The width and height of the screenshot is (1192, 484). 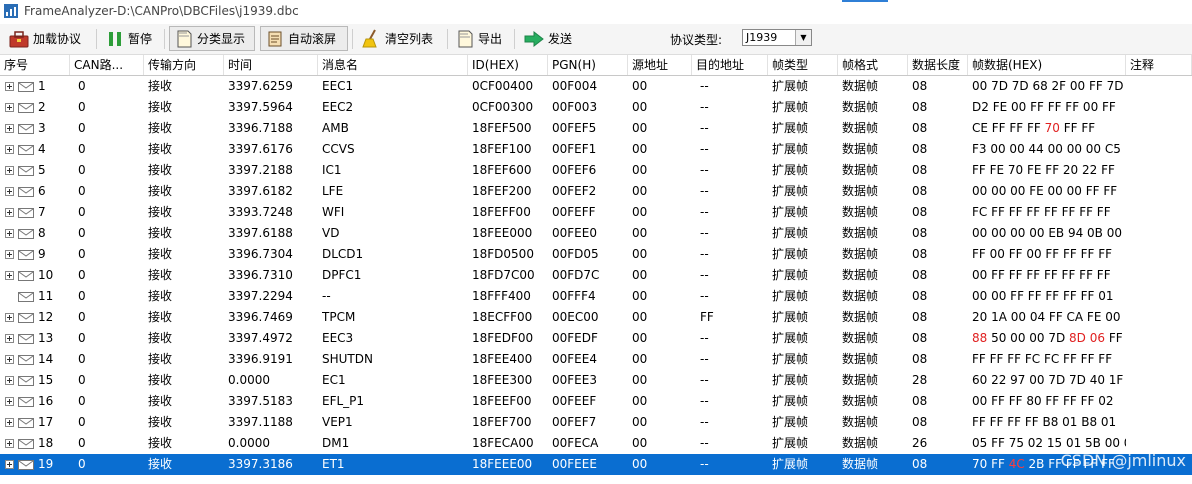 What do you see at coordinates (480, 38) in the screenshot?
I see `export-button: 导出` at bounding box center [480, 38].